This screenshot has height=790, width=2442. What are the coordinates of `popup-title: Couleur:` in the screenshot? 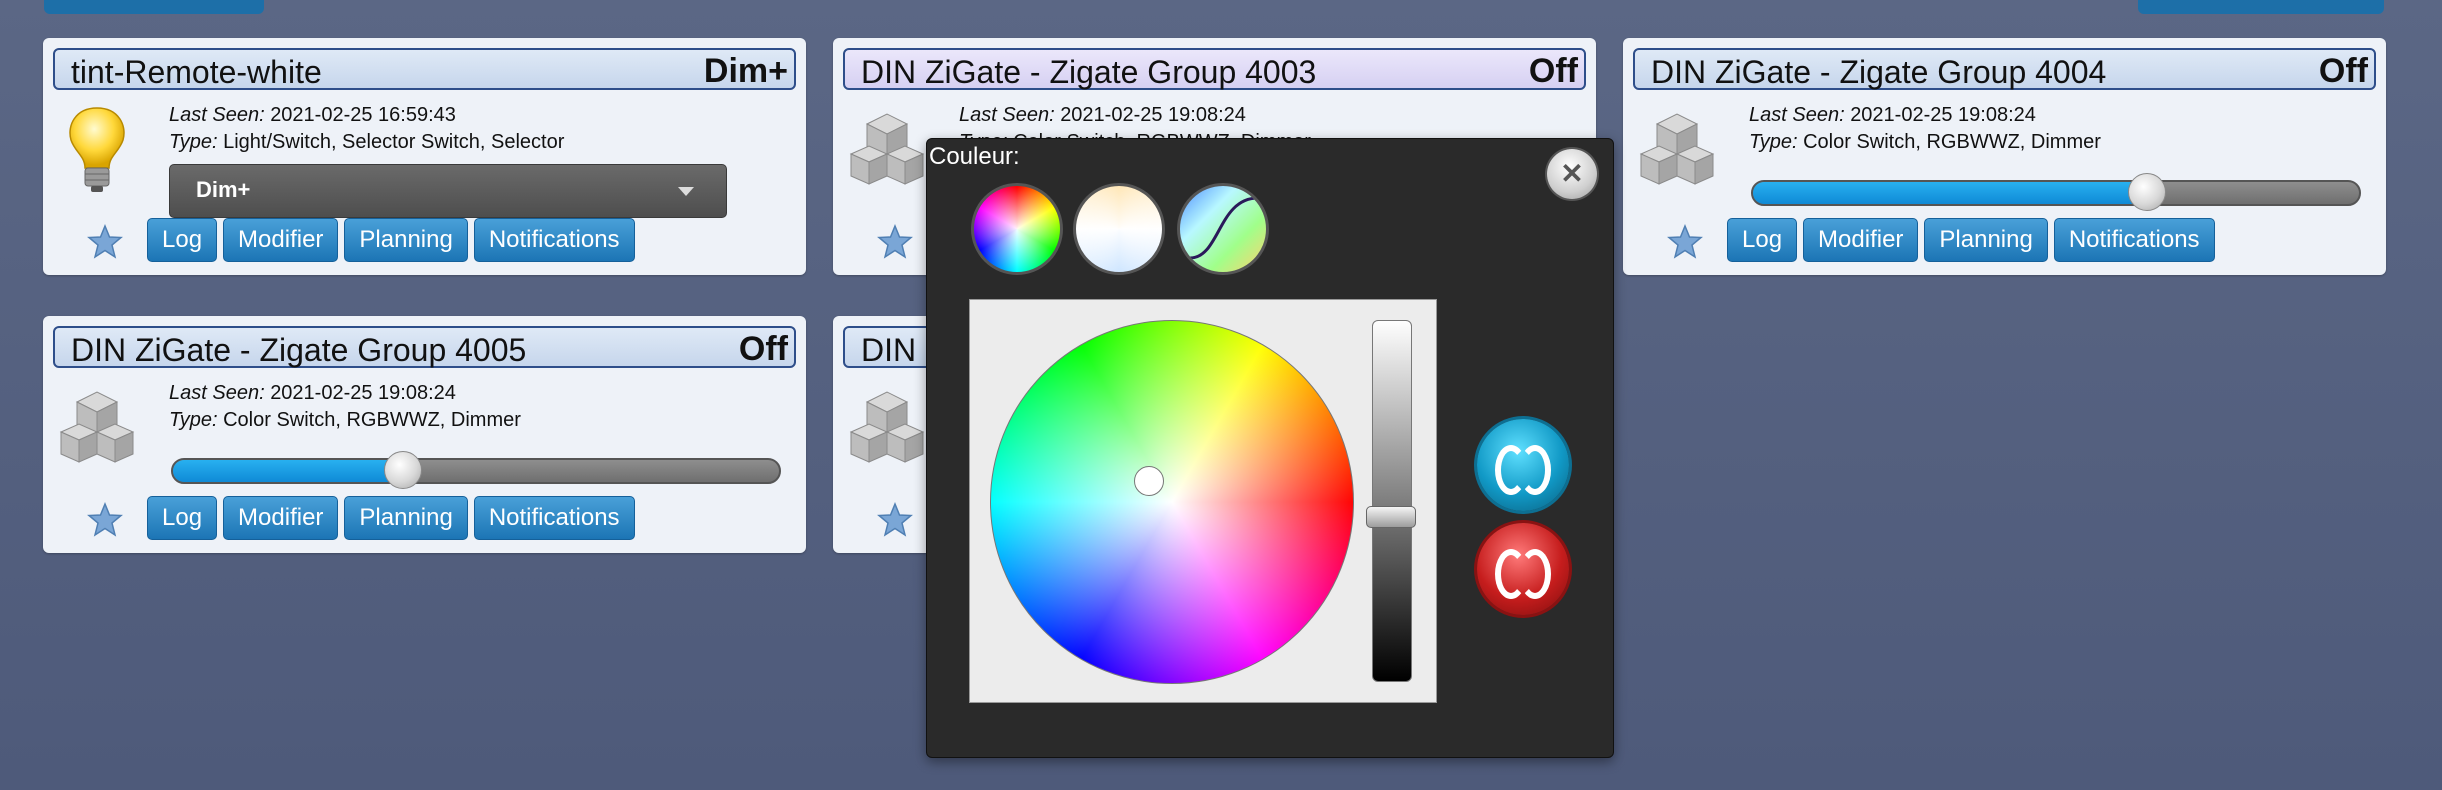 It's located at (974, 156).